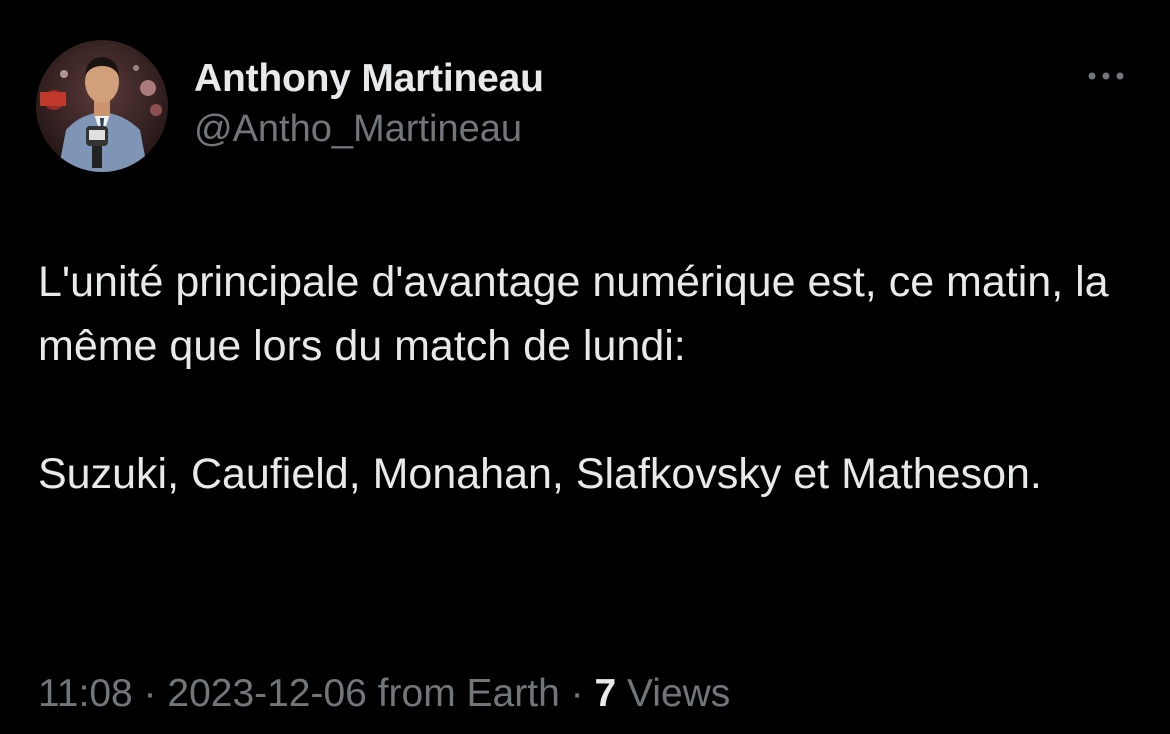 The height and width of the screenshot is (734, 1170). I want to click on more-dots-icon, so click(1106, 76).